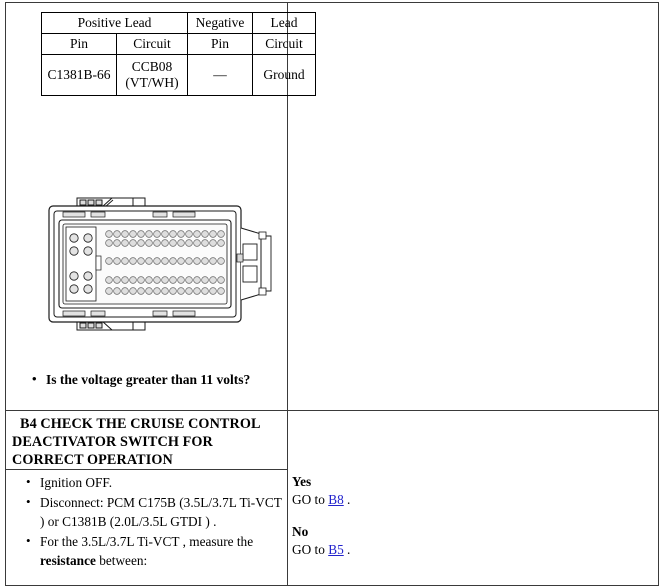 This screenshot has width=665, height=588. What do you see at coordinates (220, 74) in the screenshot?
I see `cell-negative-pin: —` at bounding box center [220, 74].